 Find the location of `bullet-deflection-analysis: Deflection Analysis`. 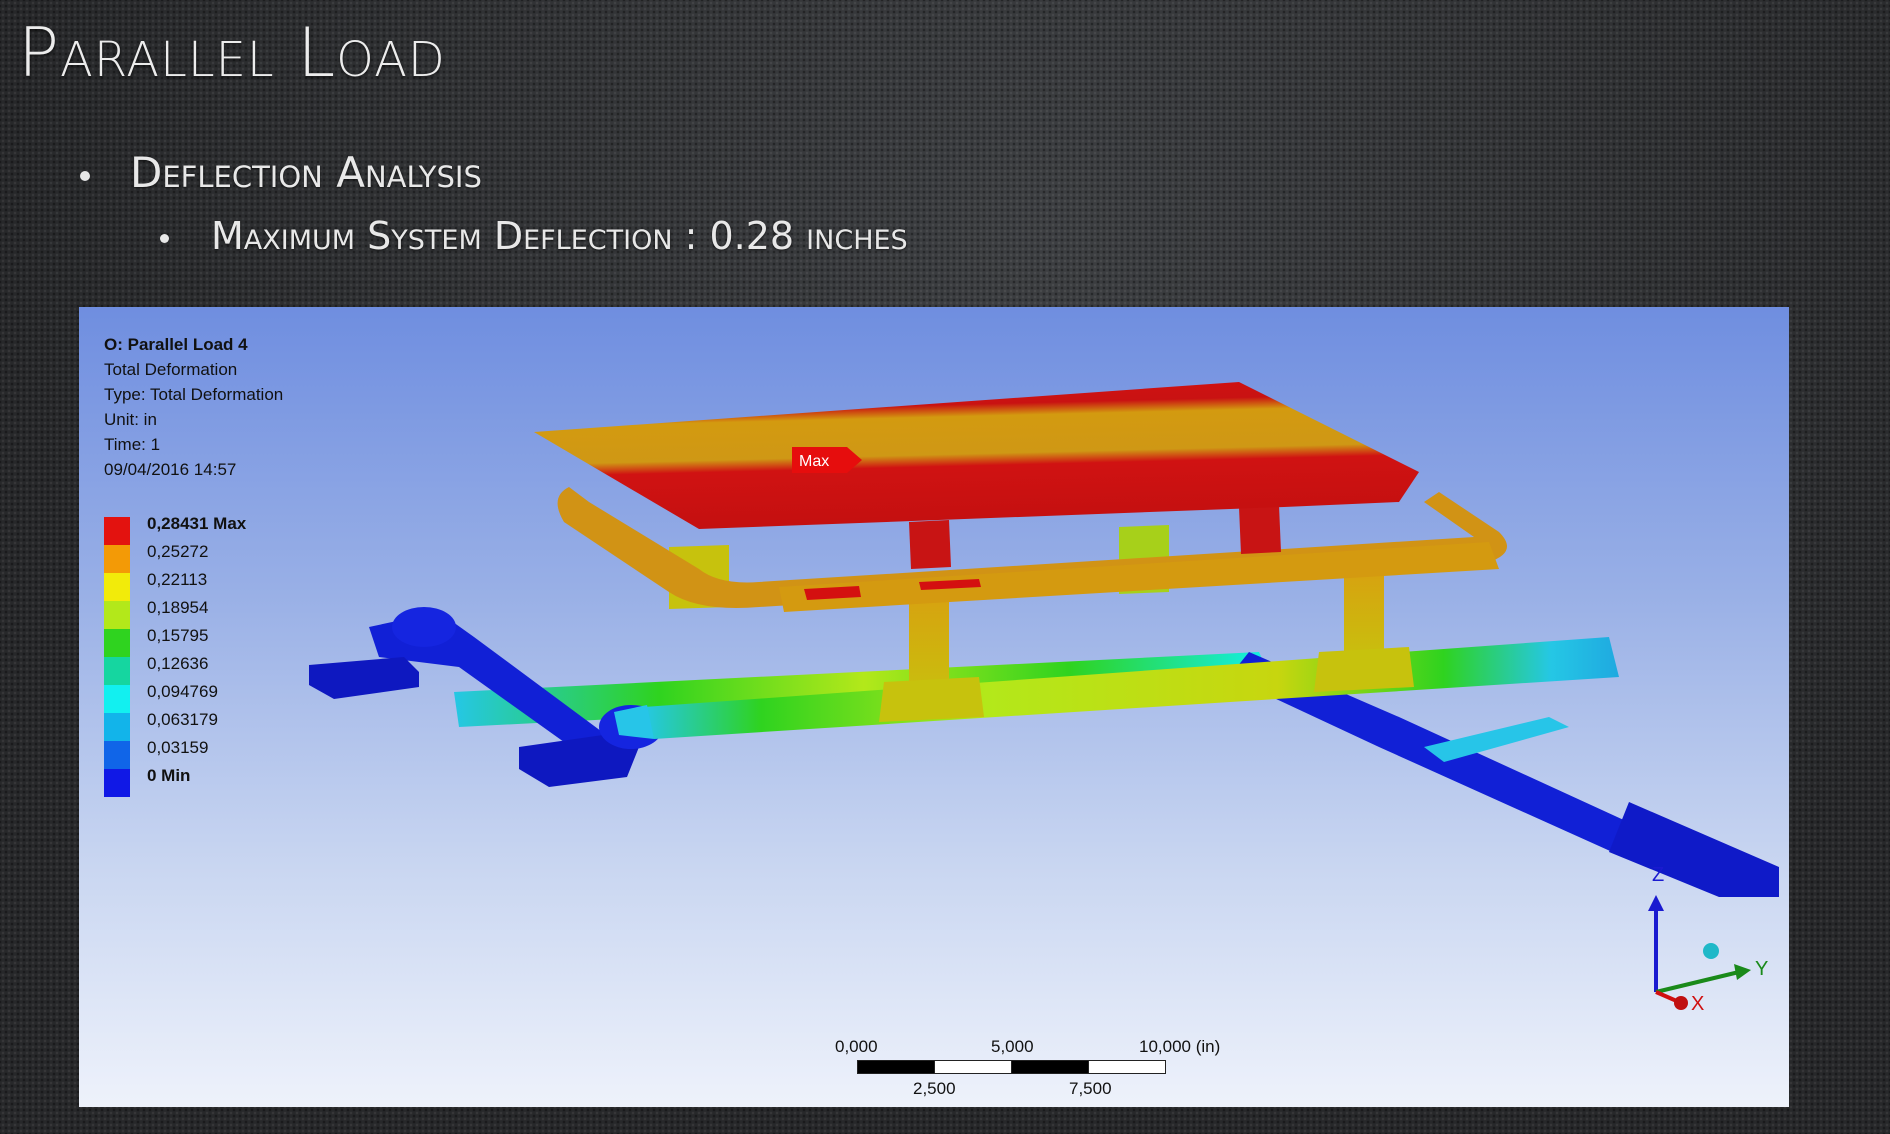

bullet-deflection-analysis: Deflection Analysis is located at coordinates (281, 172).